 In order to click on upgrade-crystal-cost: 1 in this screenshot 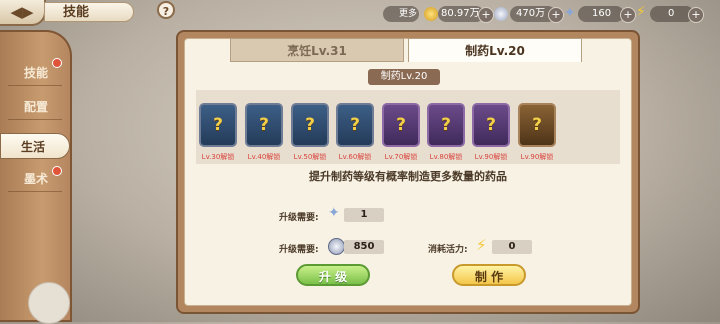, I will do `click(364, 215)`.